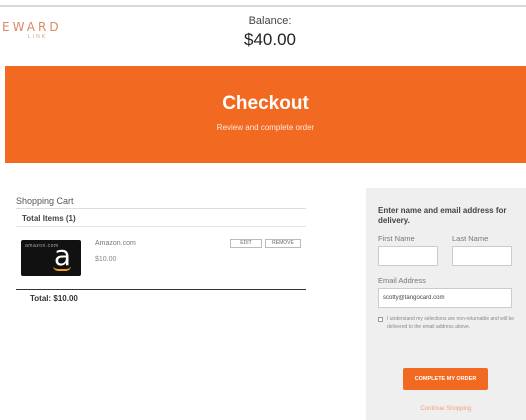 This screenshot has height=420, width=526. Describe the element at coordinates (32, 27) in the screenshot. I see `logo-wordmark: EWARD` at that location.